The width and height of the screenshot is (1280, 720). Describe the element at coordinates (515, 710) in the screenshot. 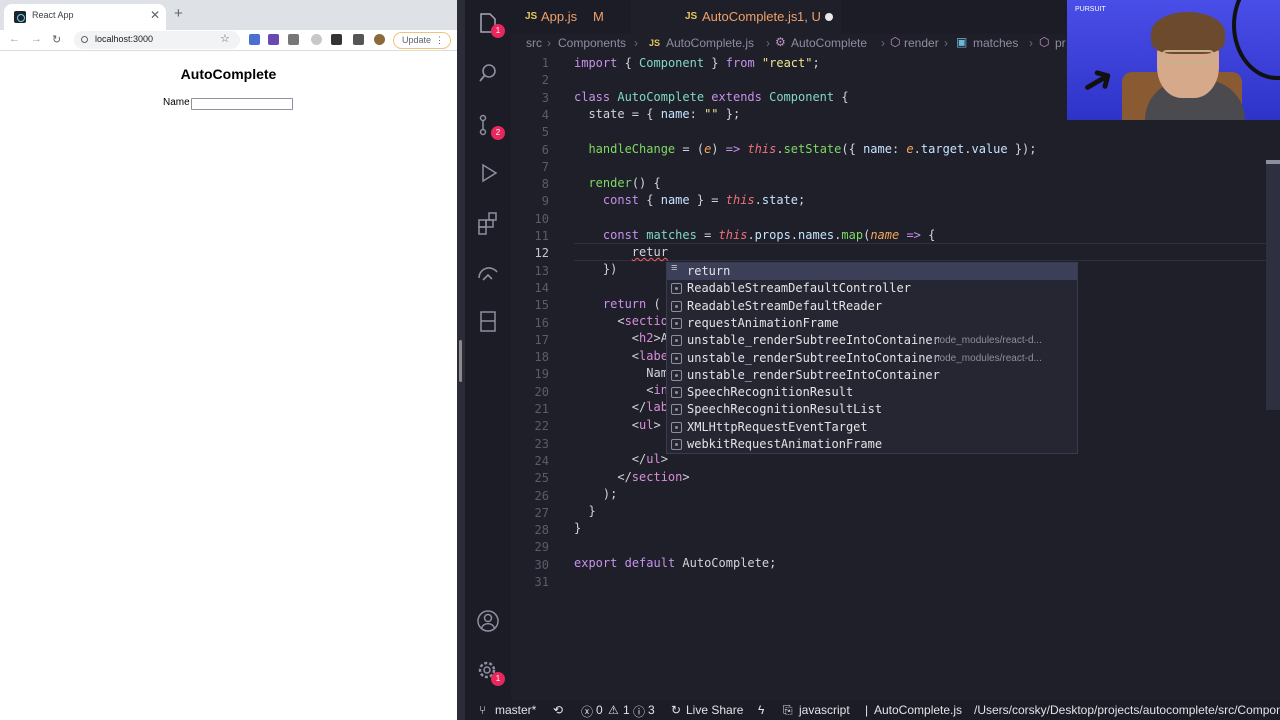

I see `git-branch: master*` at that location.